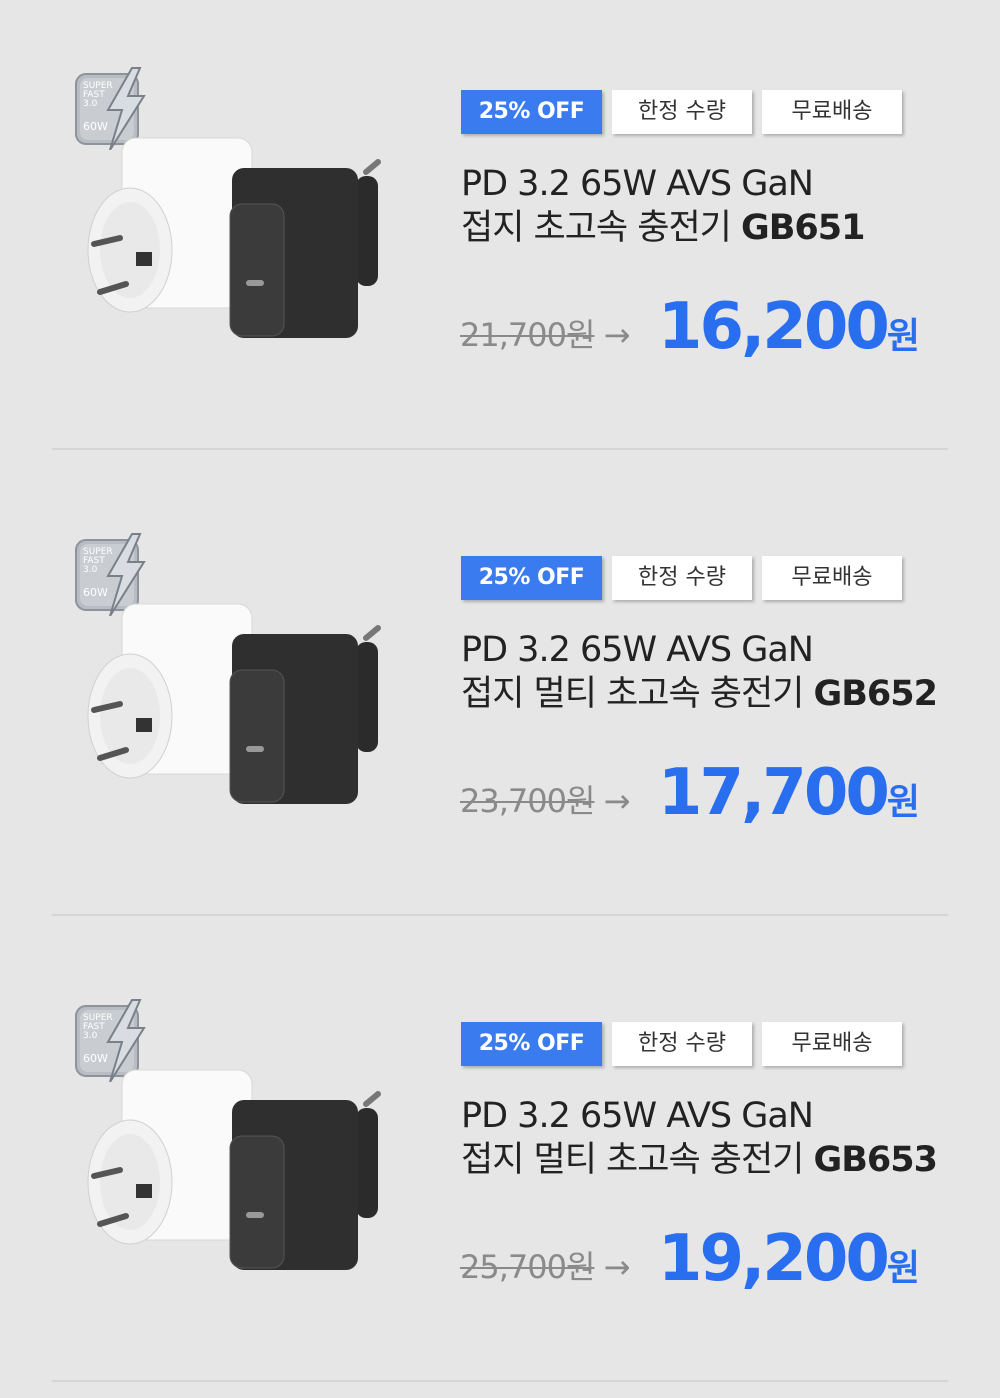 The image size is (1000, 1398). What do you see at coordinates (545, 335) in the screenshot?
I see `original-price: 21,700원 →` at bounding box center [545, 335].